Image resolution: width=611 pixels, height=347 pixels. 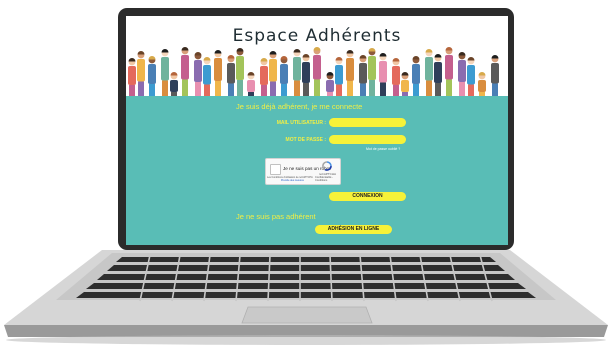 What do you see at coordinates (275, 169) in the screenshot?
I see `recaptcha-checkbox` at bounding box center [275, 169].